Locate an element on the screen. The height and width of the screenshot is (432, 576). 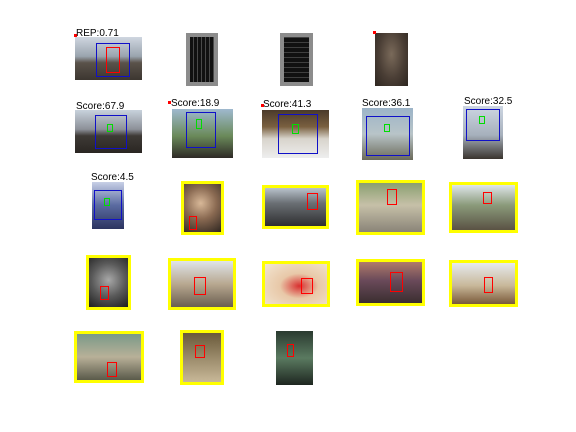
model-anchor-marker is located at coordinates (374, 32).